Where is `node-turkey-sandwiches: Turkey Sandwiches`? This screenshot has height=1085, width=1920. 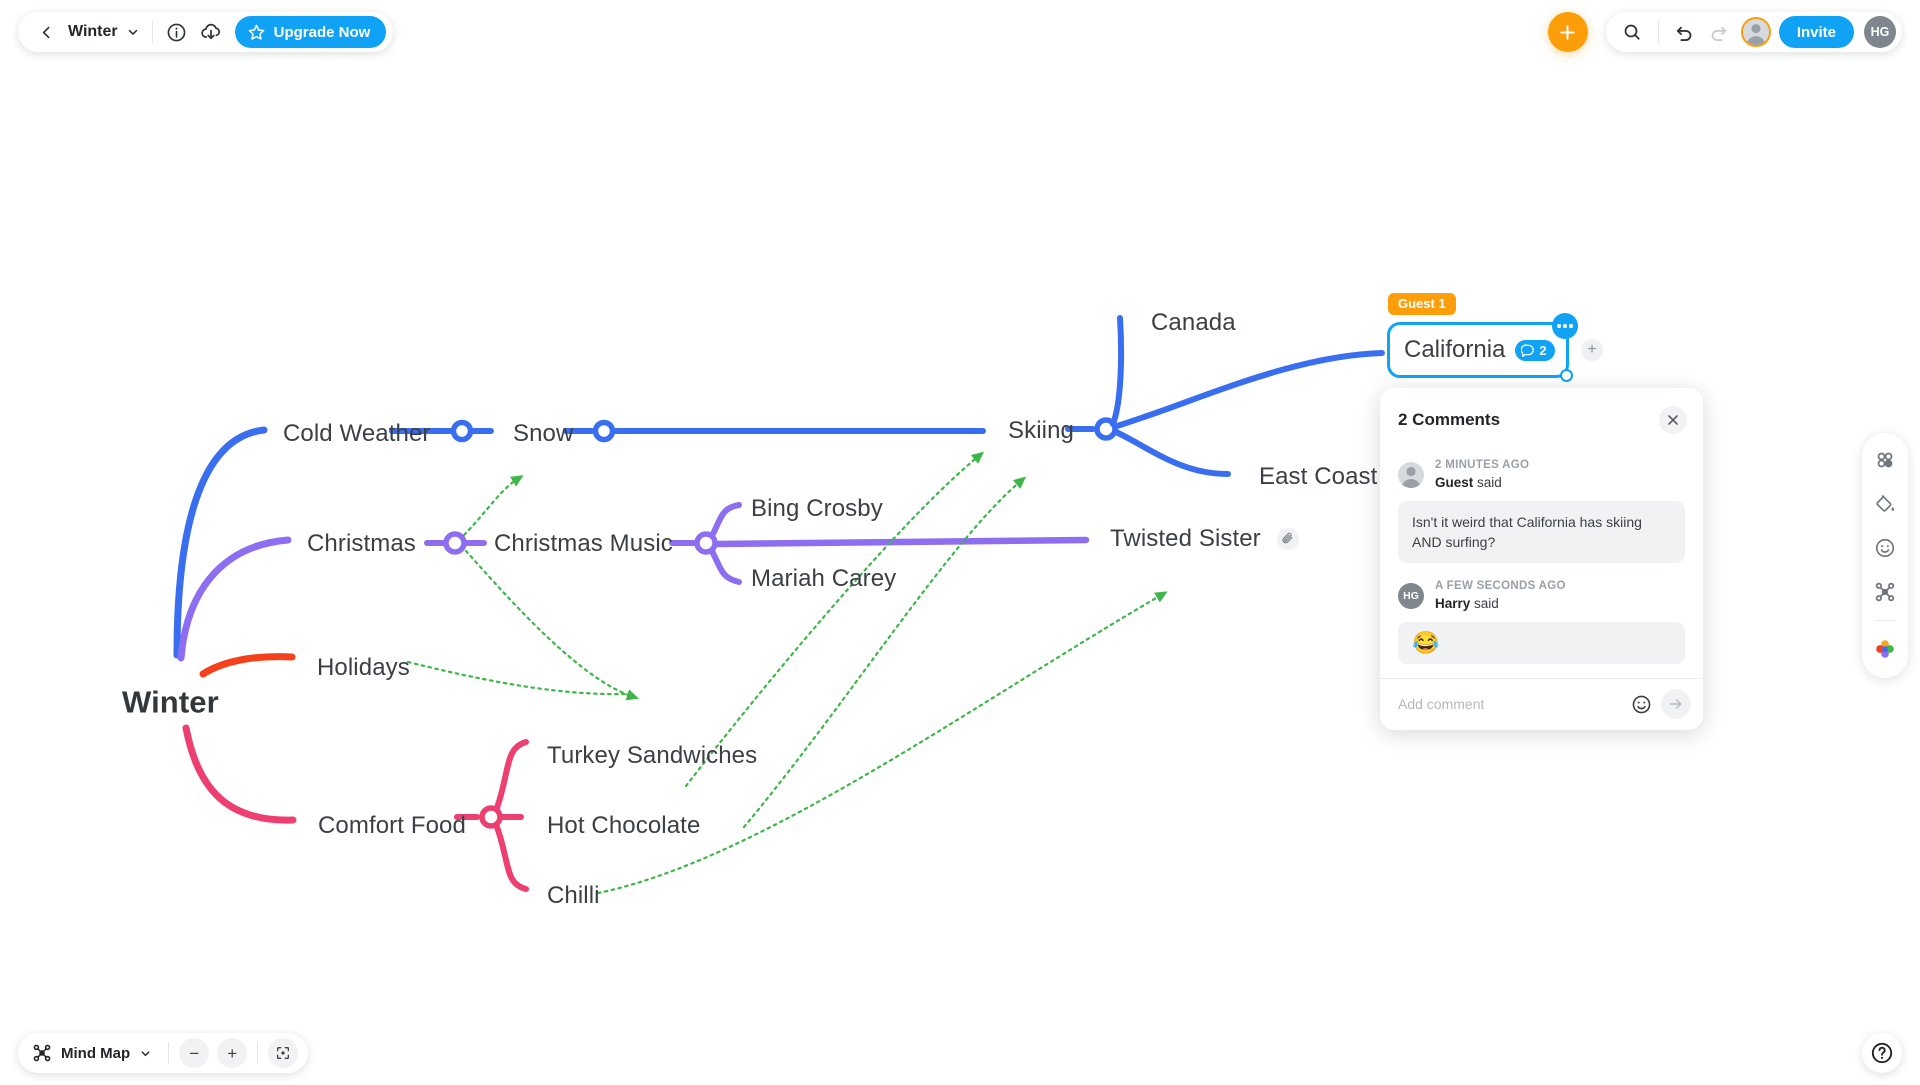 node-turkey-sandwiches: Turkey Sandwiches is located at coordinates (652, 756).